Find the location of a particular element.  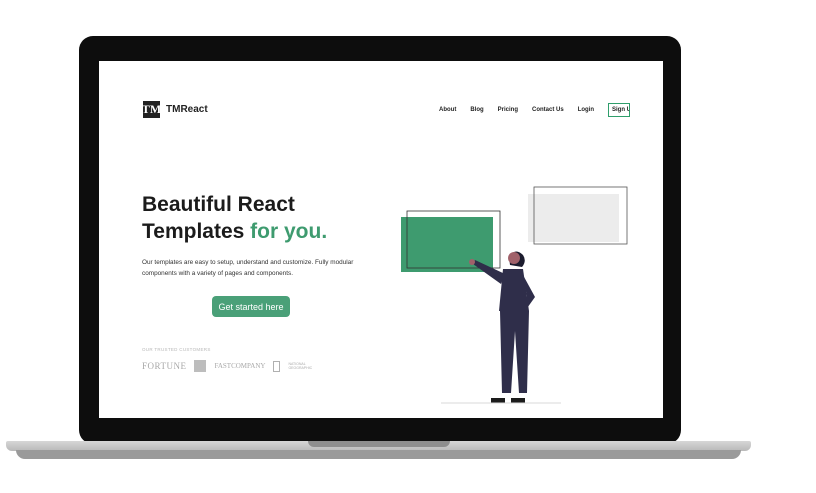

laptop-base-shadow is located at coordinates (378, 454).